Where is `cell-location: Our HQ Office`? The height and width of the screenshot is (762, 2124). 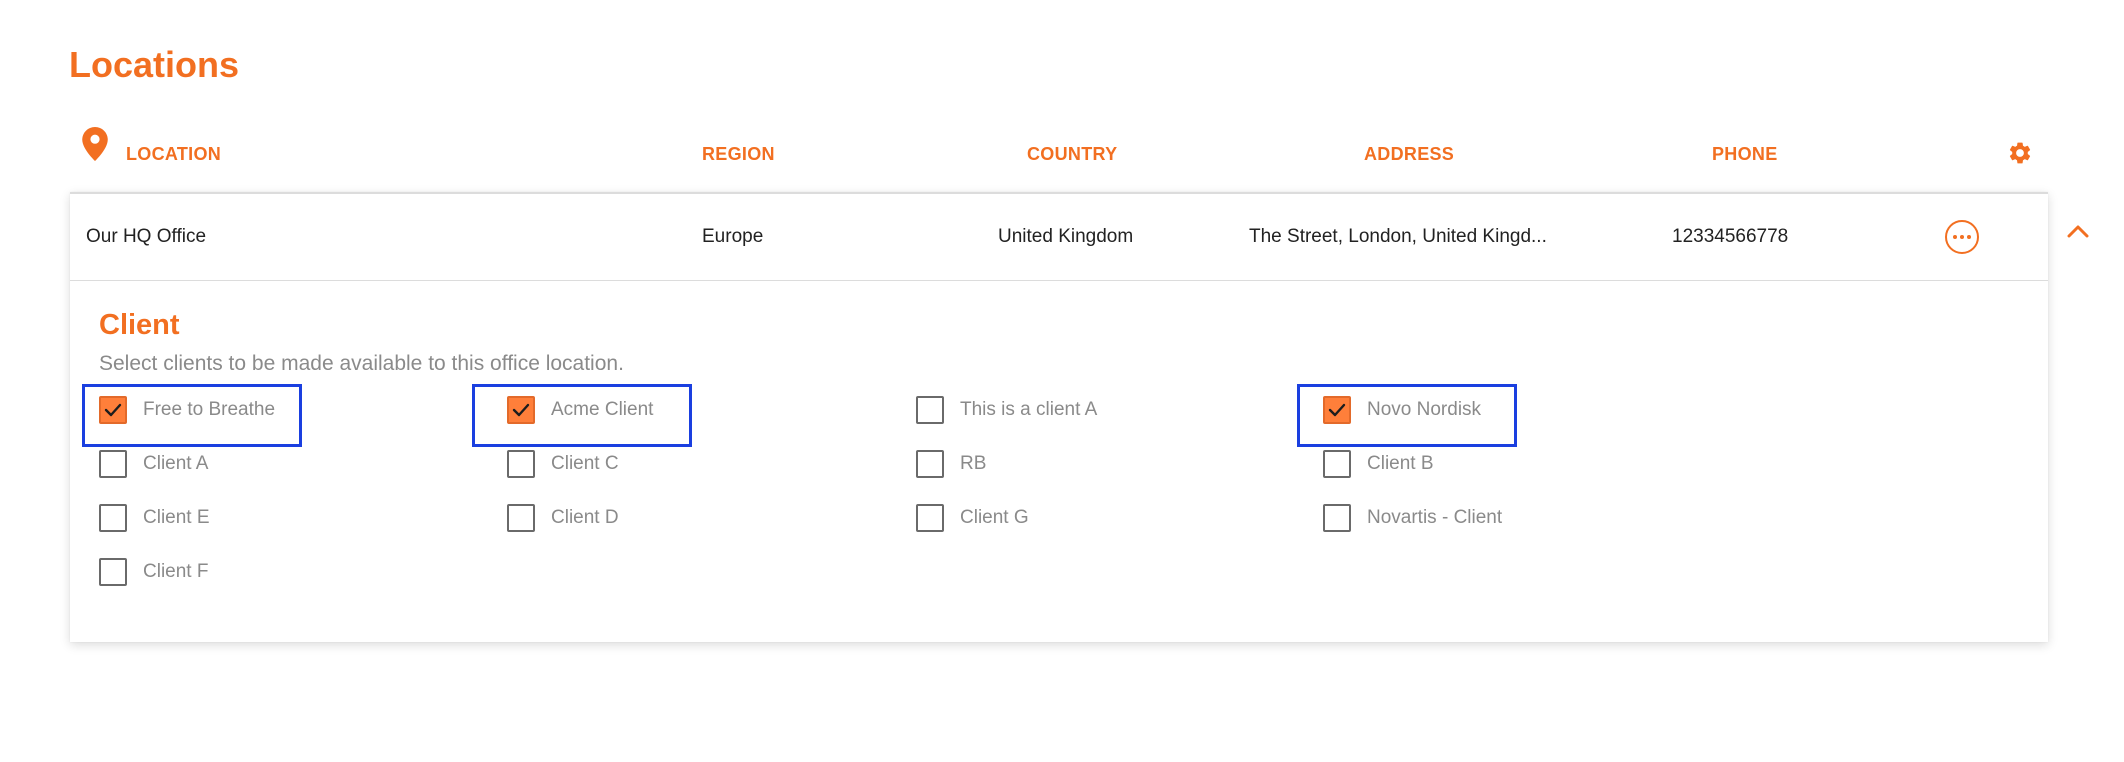
cell-location: Our HQ Office is located at coordinates (146, 236).